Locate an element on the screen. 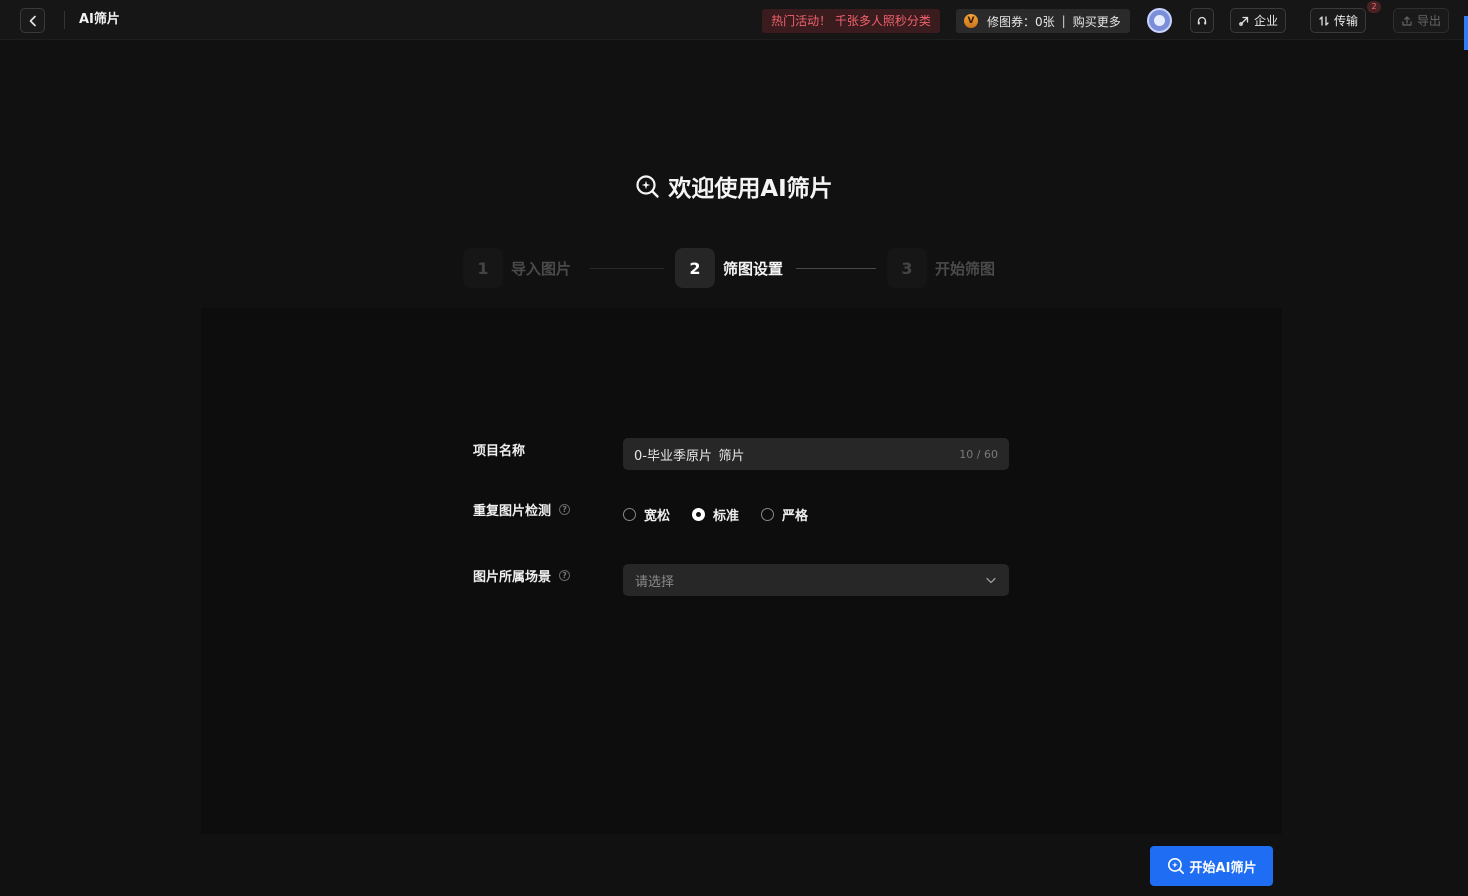  avatar is located at coordinates (1159, 20).